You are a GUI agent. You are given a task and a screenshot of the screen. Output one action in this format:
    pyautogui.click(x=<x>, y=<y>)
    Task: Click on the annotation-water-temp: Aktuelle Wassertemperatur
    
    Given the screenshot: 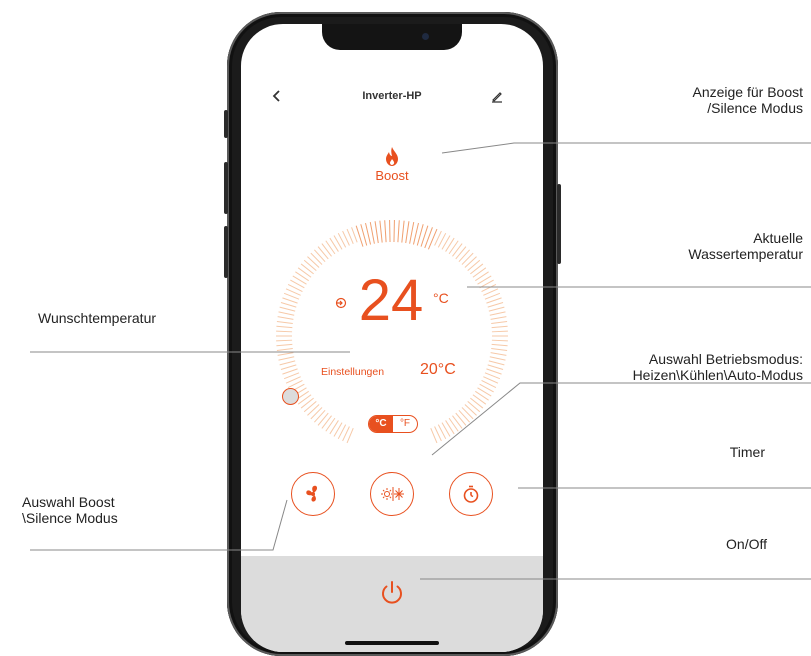 What is the action you would take?
    pyautogui.click(x=745, y=246)
    